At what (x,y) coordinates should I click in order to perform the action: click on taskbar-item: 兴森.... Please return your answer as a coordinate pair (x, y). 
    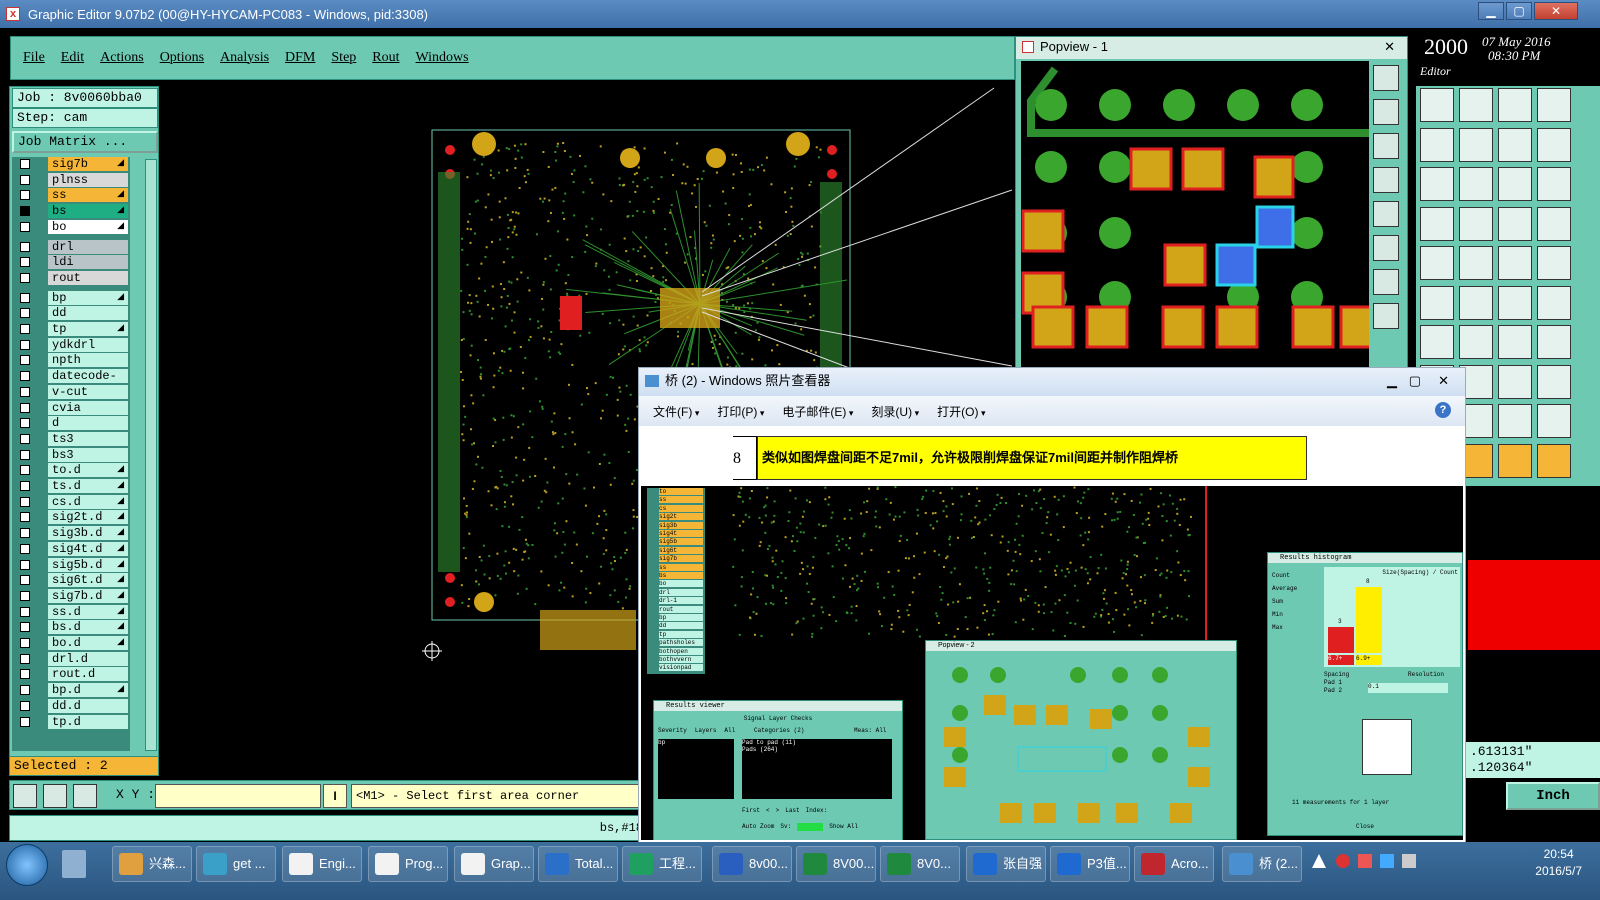
    Looking at the image, I should click on (152, 864).